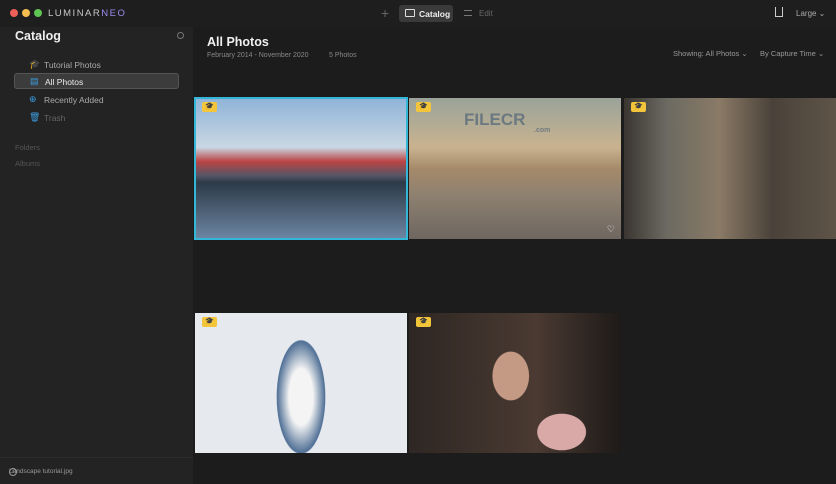  I want to click on watermark: FILECR .com, so click(507, 122).